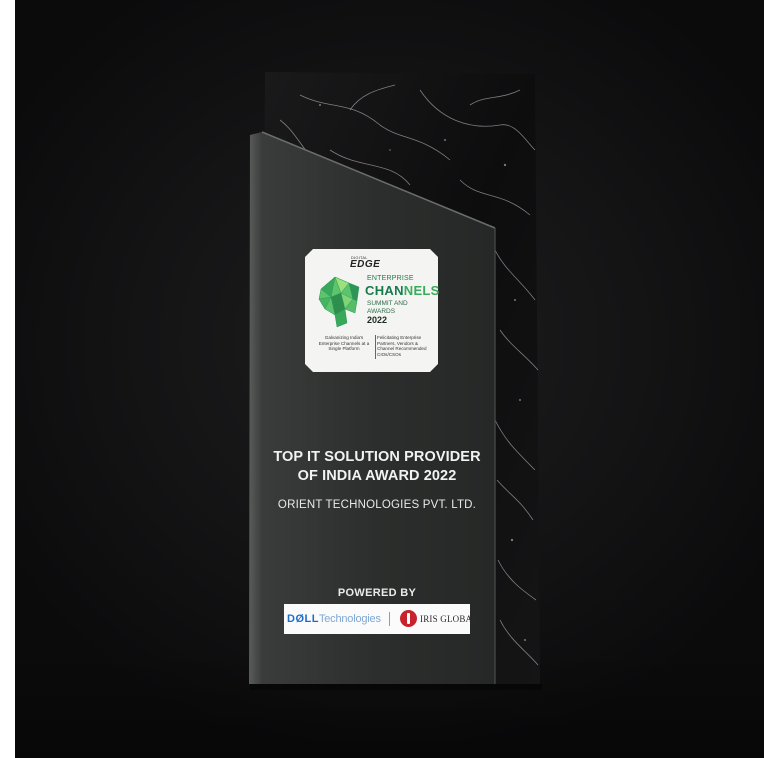  Describe the element at coordinates (381, 311) in the screenshot. I see `awards-line: AWARDS` at that location.